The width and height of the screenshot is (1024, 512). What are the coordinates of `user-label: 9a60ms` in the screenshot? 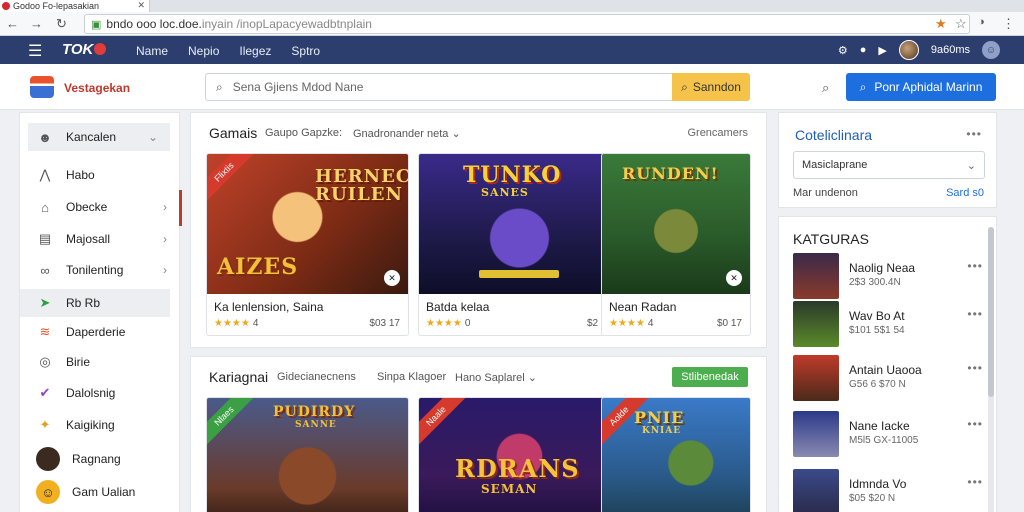 It's located at (950, 50).